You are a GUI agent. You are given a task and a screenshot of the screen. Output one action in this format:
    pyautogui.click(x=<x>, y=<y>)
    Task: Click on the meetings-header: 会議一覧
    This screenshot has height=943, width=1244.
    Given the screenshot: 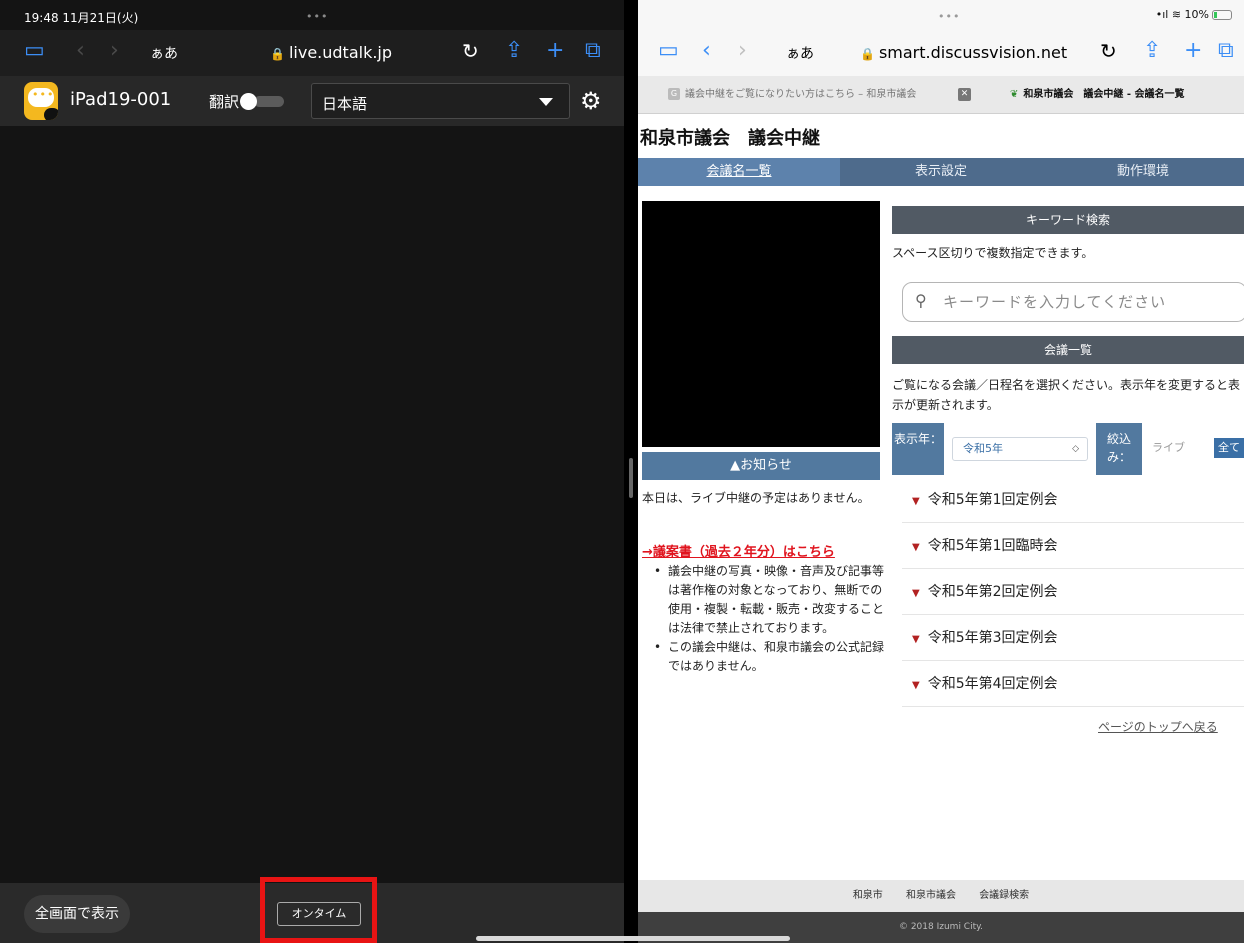 What is the action you would take?
    pyautogui.click(x=1068, y=350)
    